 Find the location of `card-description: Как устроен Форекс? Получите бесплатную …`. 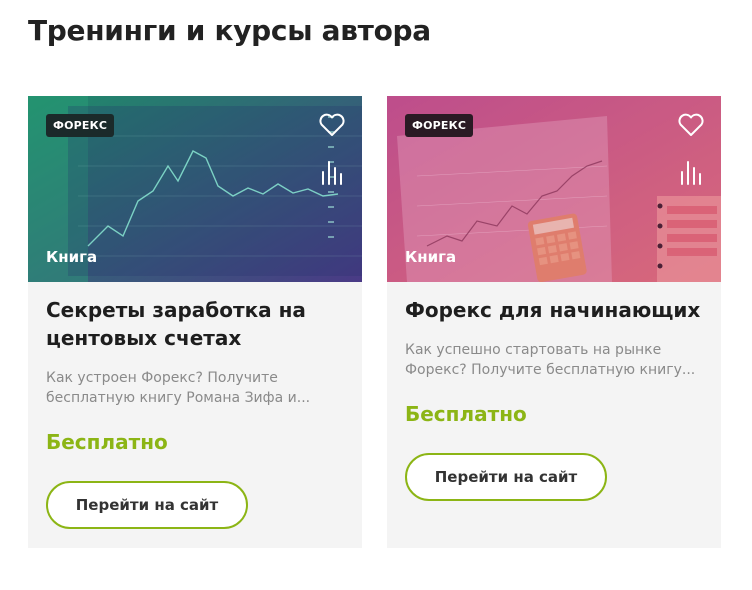

card-description: Как устроен Форекс? Получите бесплатную … is located at coordinates (178, 388).